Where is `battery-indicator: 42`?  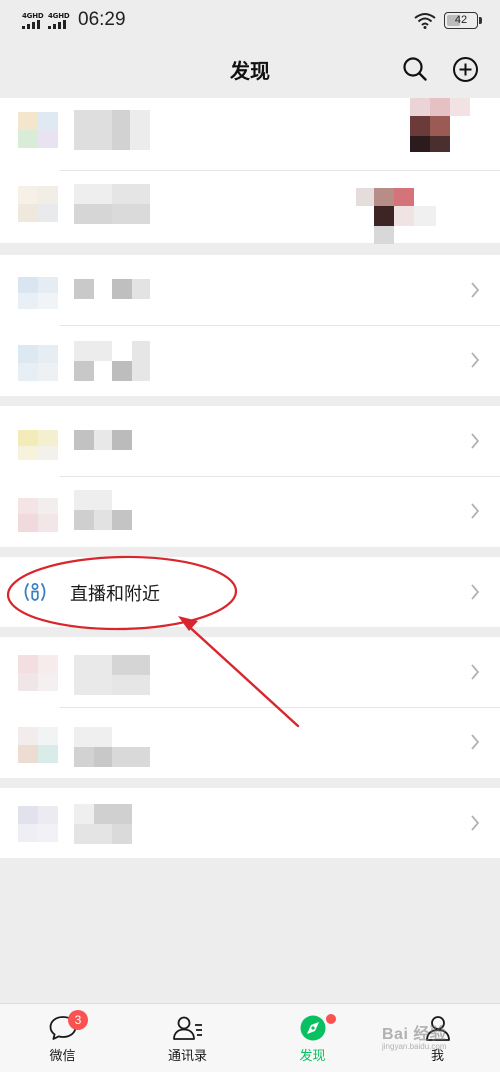
battery-indicator: 42 is located at coordinates (463, 20).